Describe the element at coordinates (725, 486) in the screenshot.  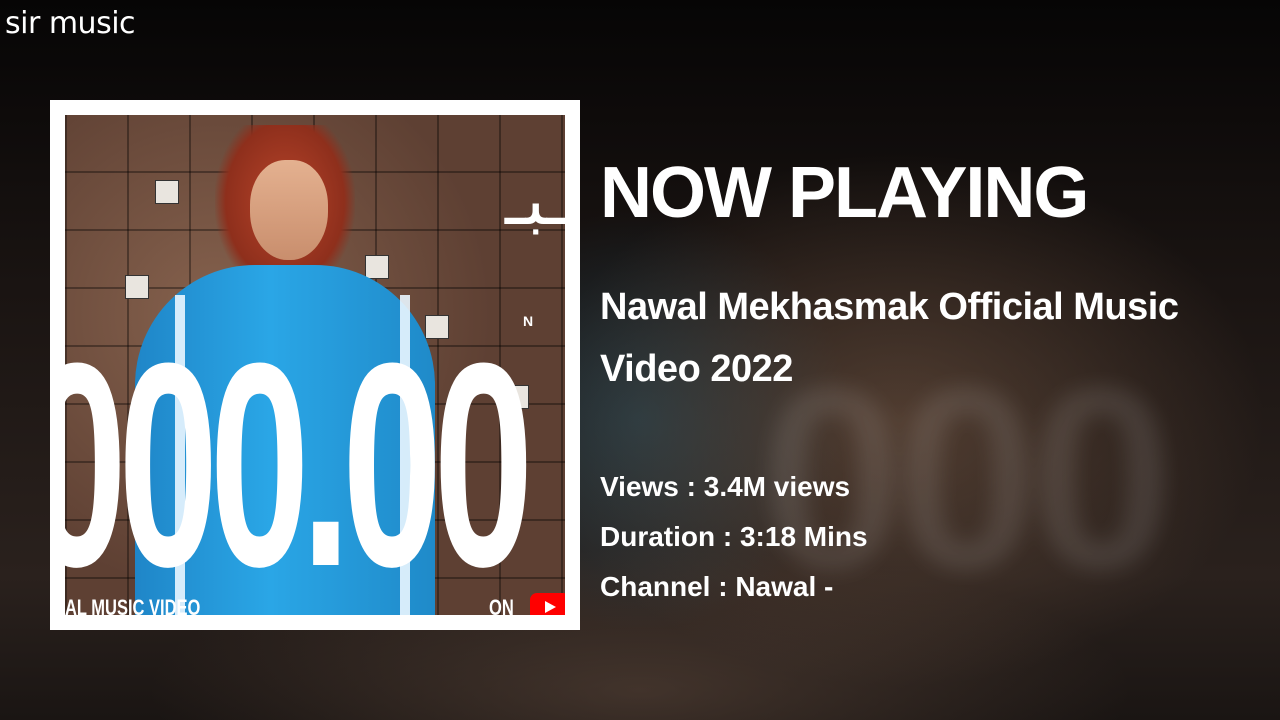
I see `views-count: Views : 3.4M views` at that location.